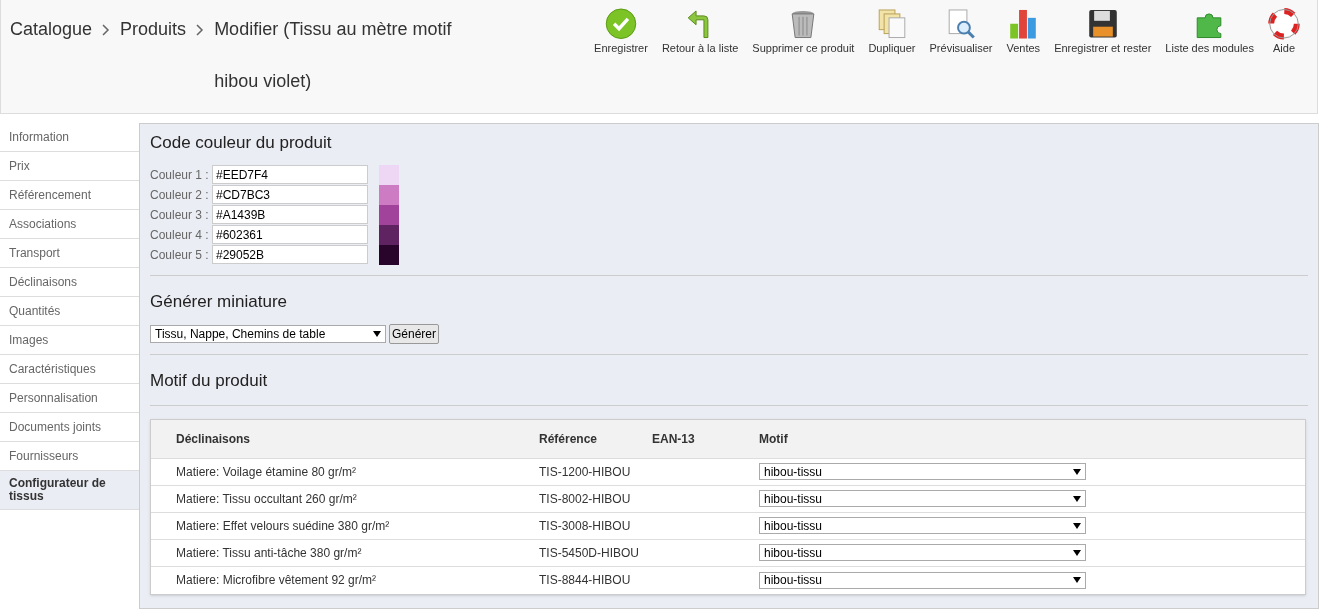 This screenshot has height=615, width=1322. Describe the element at coordinates (333, 55) in the screenshot. I see `breadcrumb-item: Modifier (Tissu au mètre motif hibou violet)` at that location.